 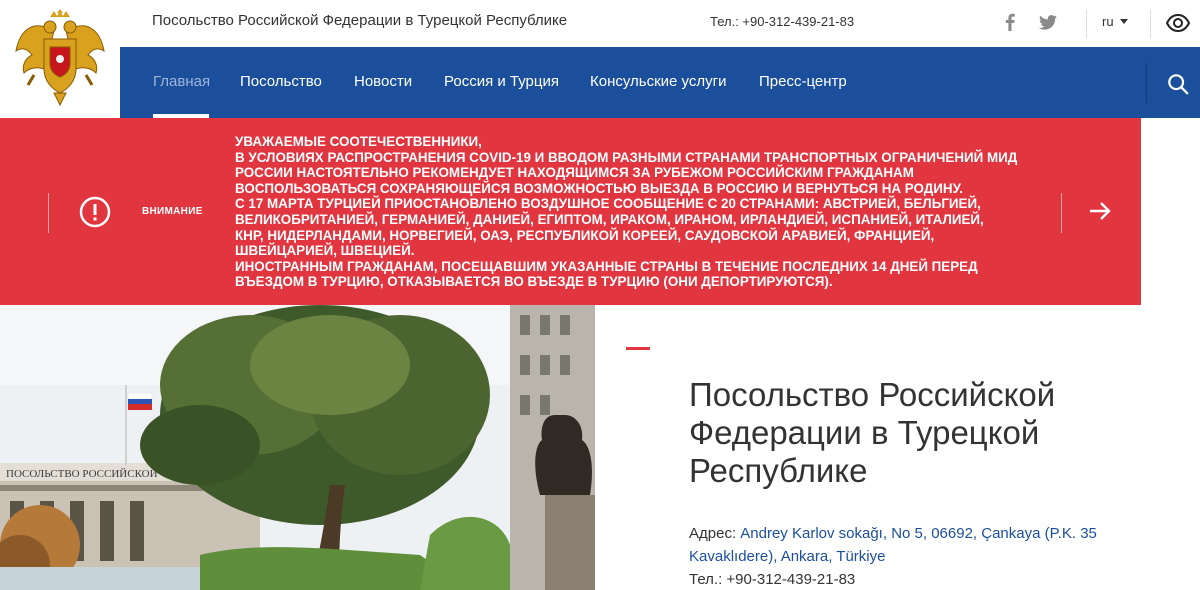 I want to click on coat-of-arms-logo, so click(x=60, y=59).